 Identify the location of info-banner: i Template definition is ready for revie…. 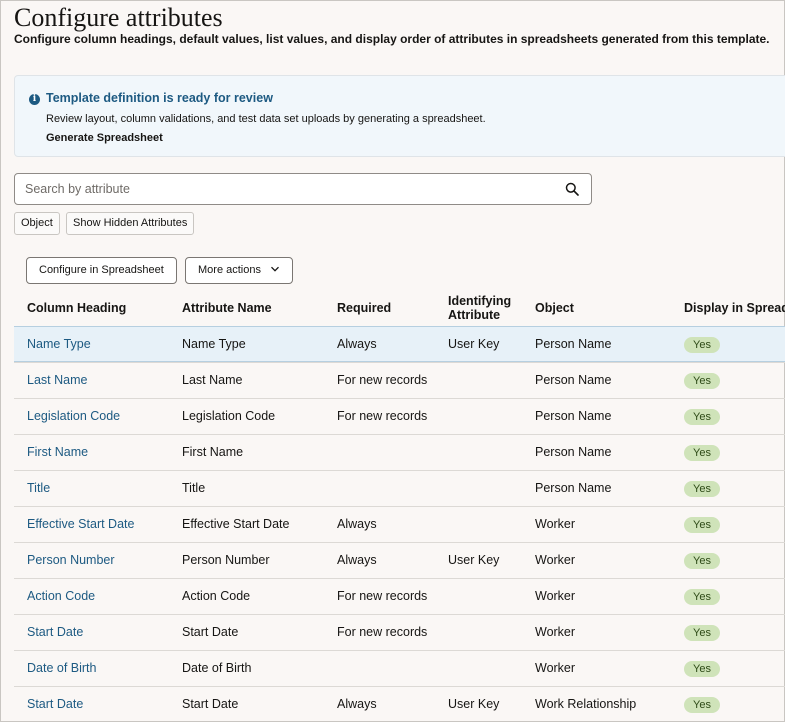
(399, 116).